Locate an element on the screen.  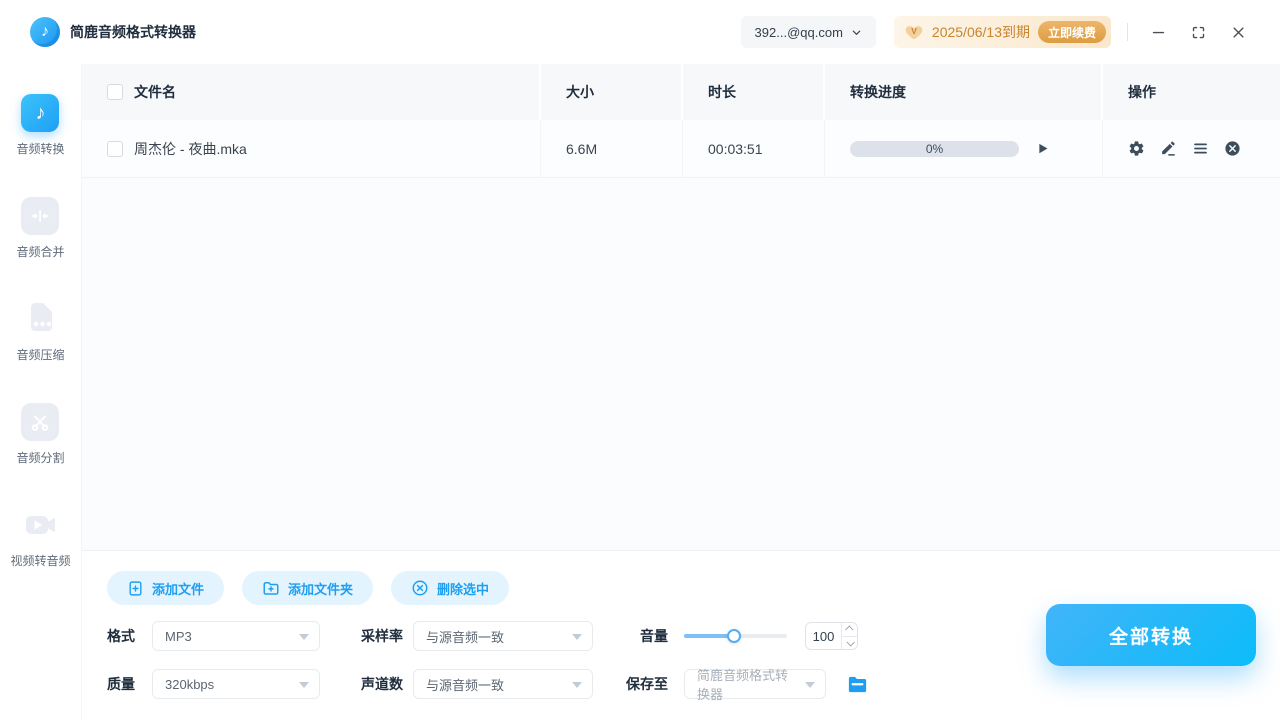
vip-badge: V 2025/06/13到期 立即续费 is located at coordinates (1002, 32).